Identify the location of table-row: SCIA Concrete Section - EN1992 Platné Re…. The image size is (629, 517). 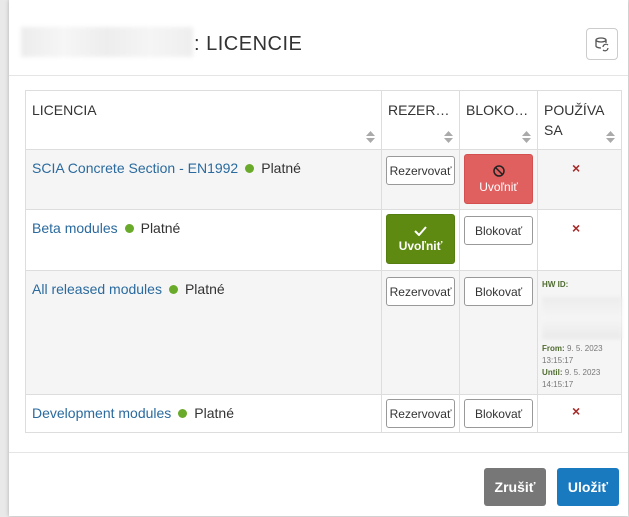
(323, 179).